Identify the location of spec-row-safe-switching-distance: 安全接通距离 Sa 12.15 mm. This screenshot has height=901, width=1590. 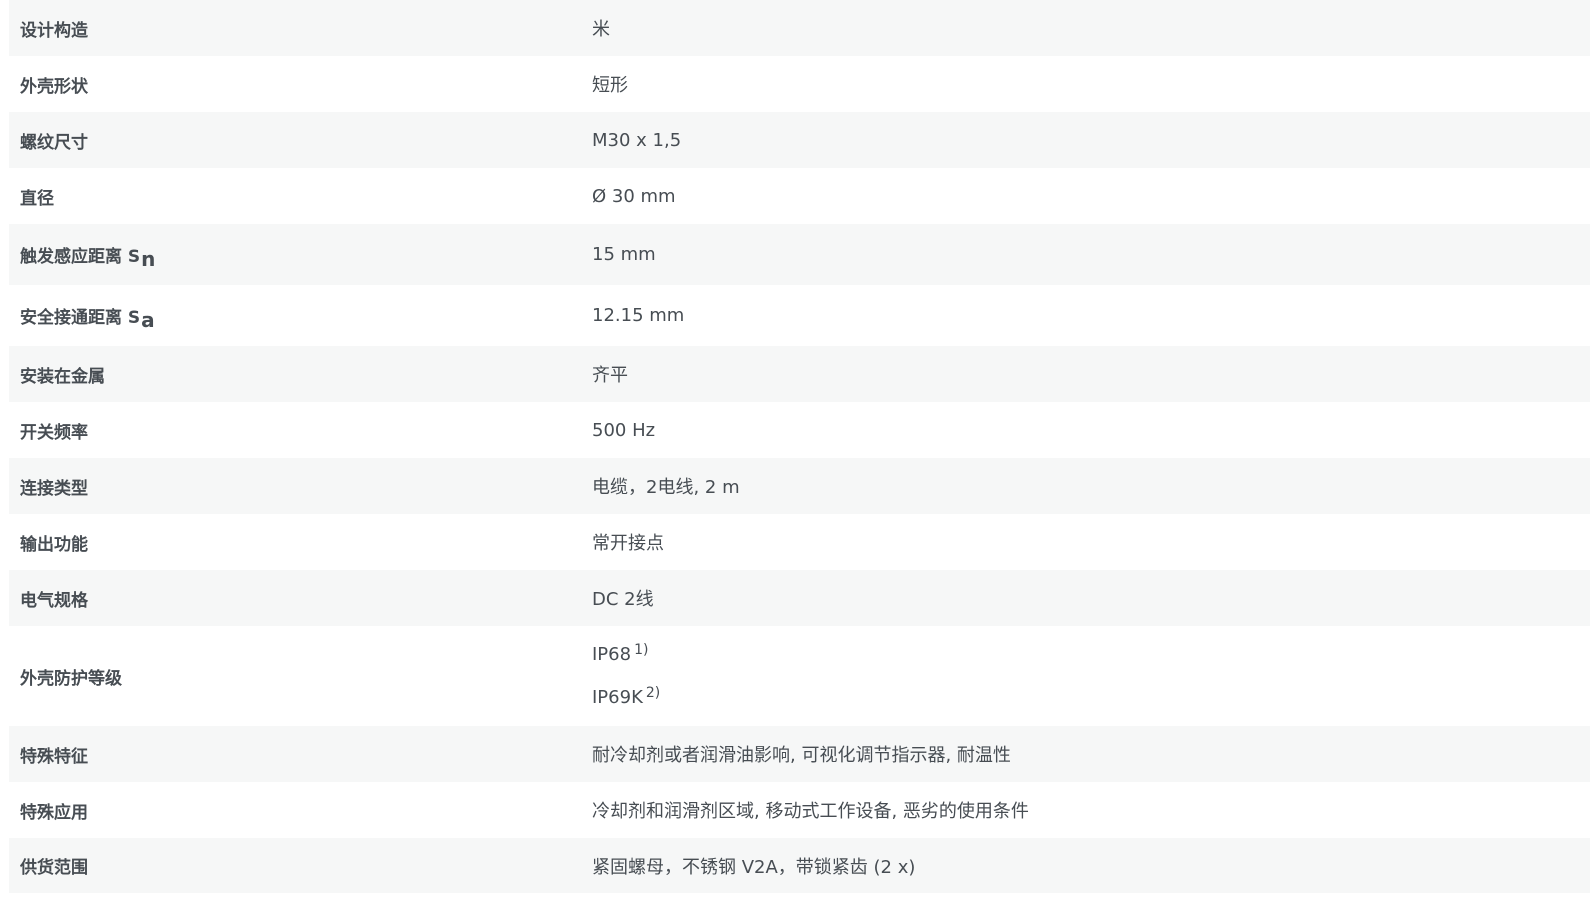
(799, 315).